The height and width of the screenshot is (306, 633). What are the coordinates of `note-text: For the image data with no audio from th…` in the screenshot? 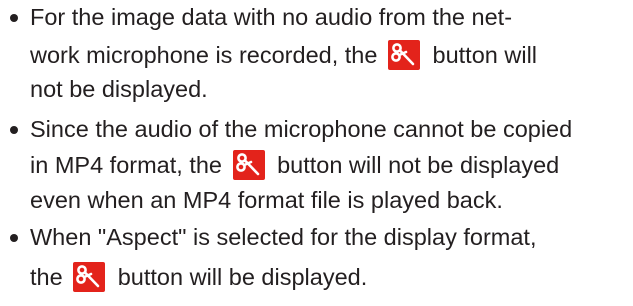 It's located at (271, 17).